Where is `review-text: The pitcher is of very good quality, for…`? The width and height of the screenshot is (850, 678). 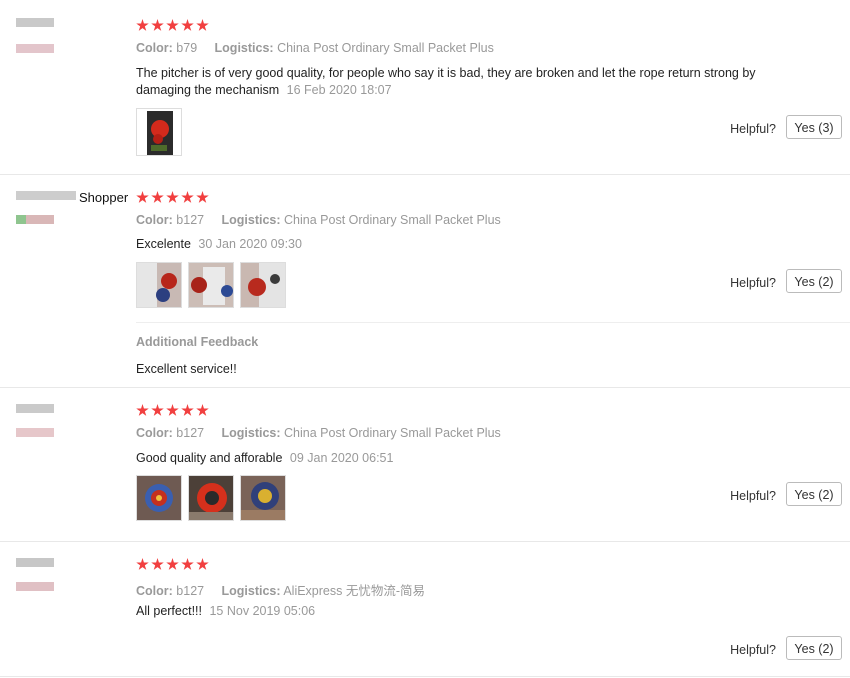
review-text: The pitcher is of very good quality, for… is located at coordinates (466, 82).